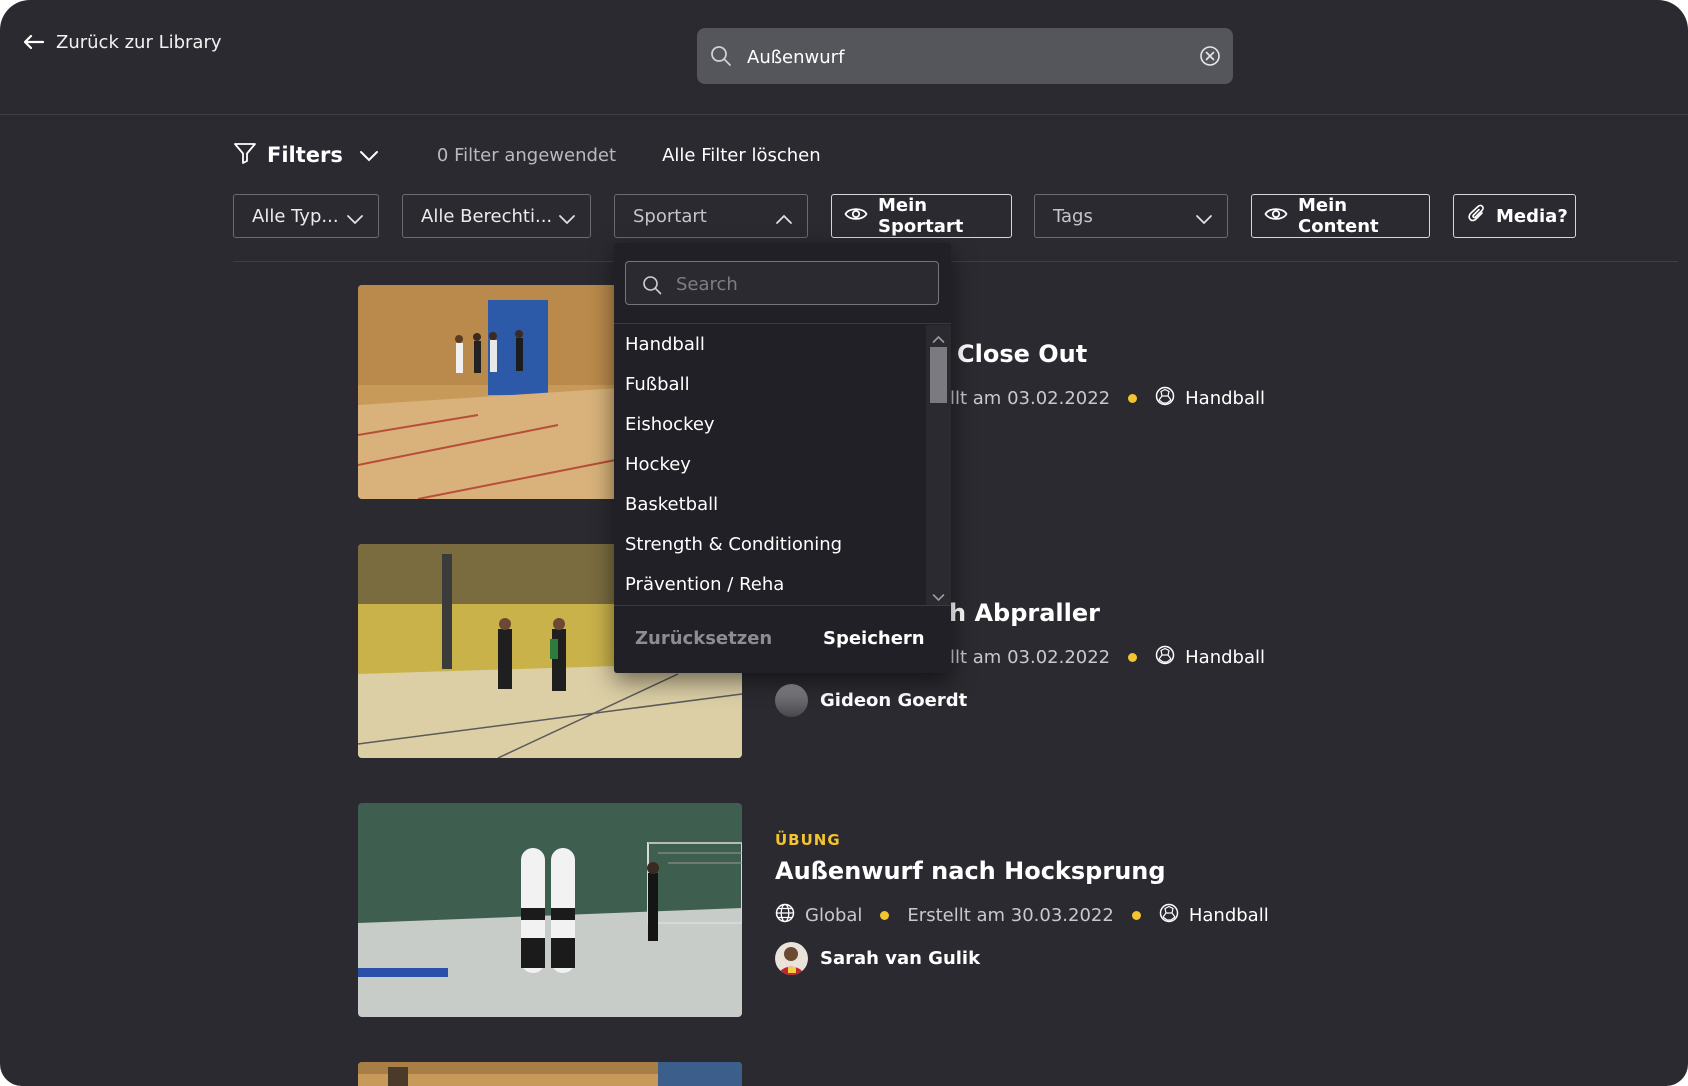  I want to click on sport-option: Prävention / Reha, so click(770, 585).